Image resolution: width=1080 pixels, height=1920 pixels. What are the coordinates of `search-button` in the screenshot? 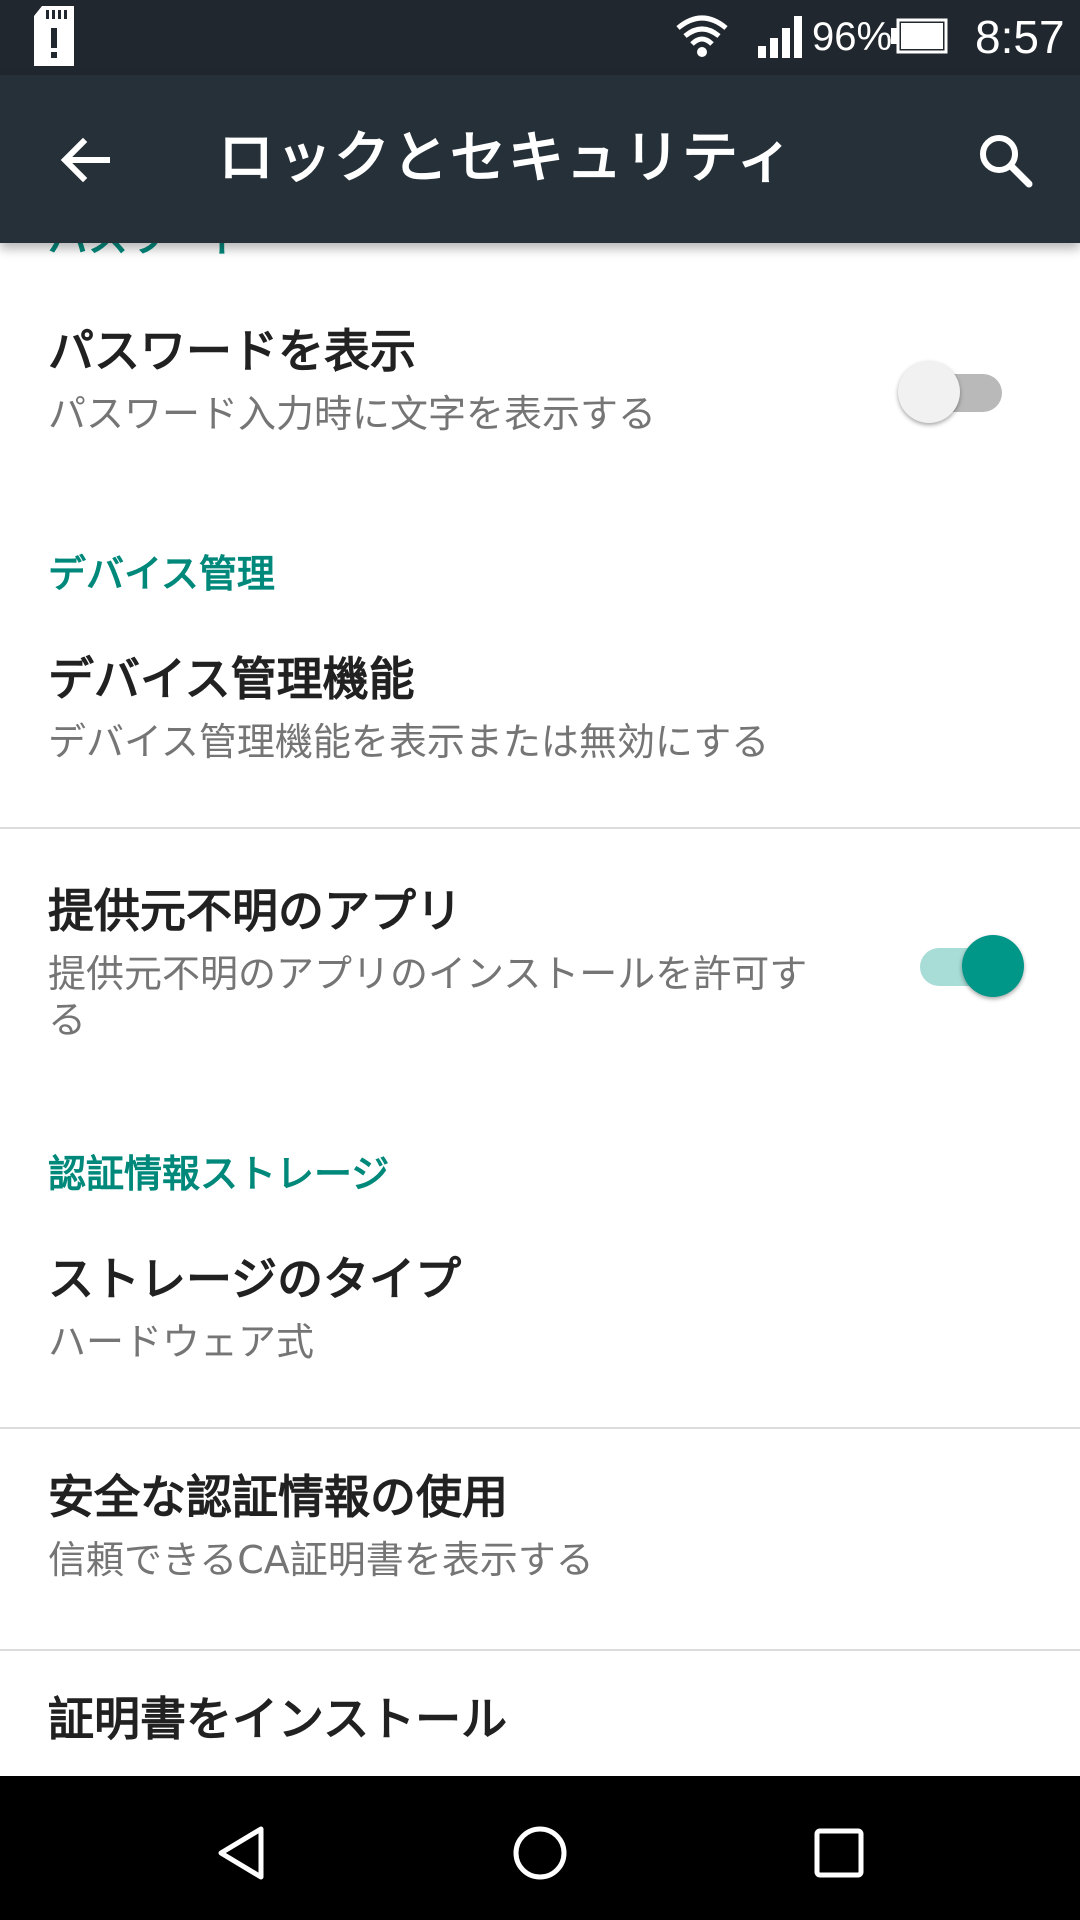 It's located at (1005, 160).